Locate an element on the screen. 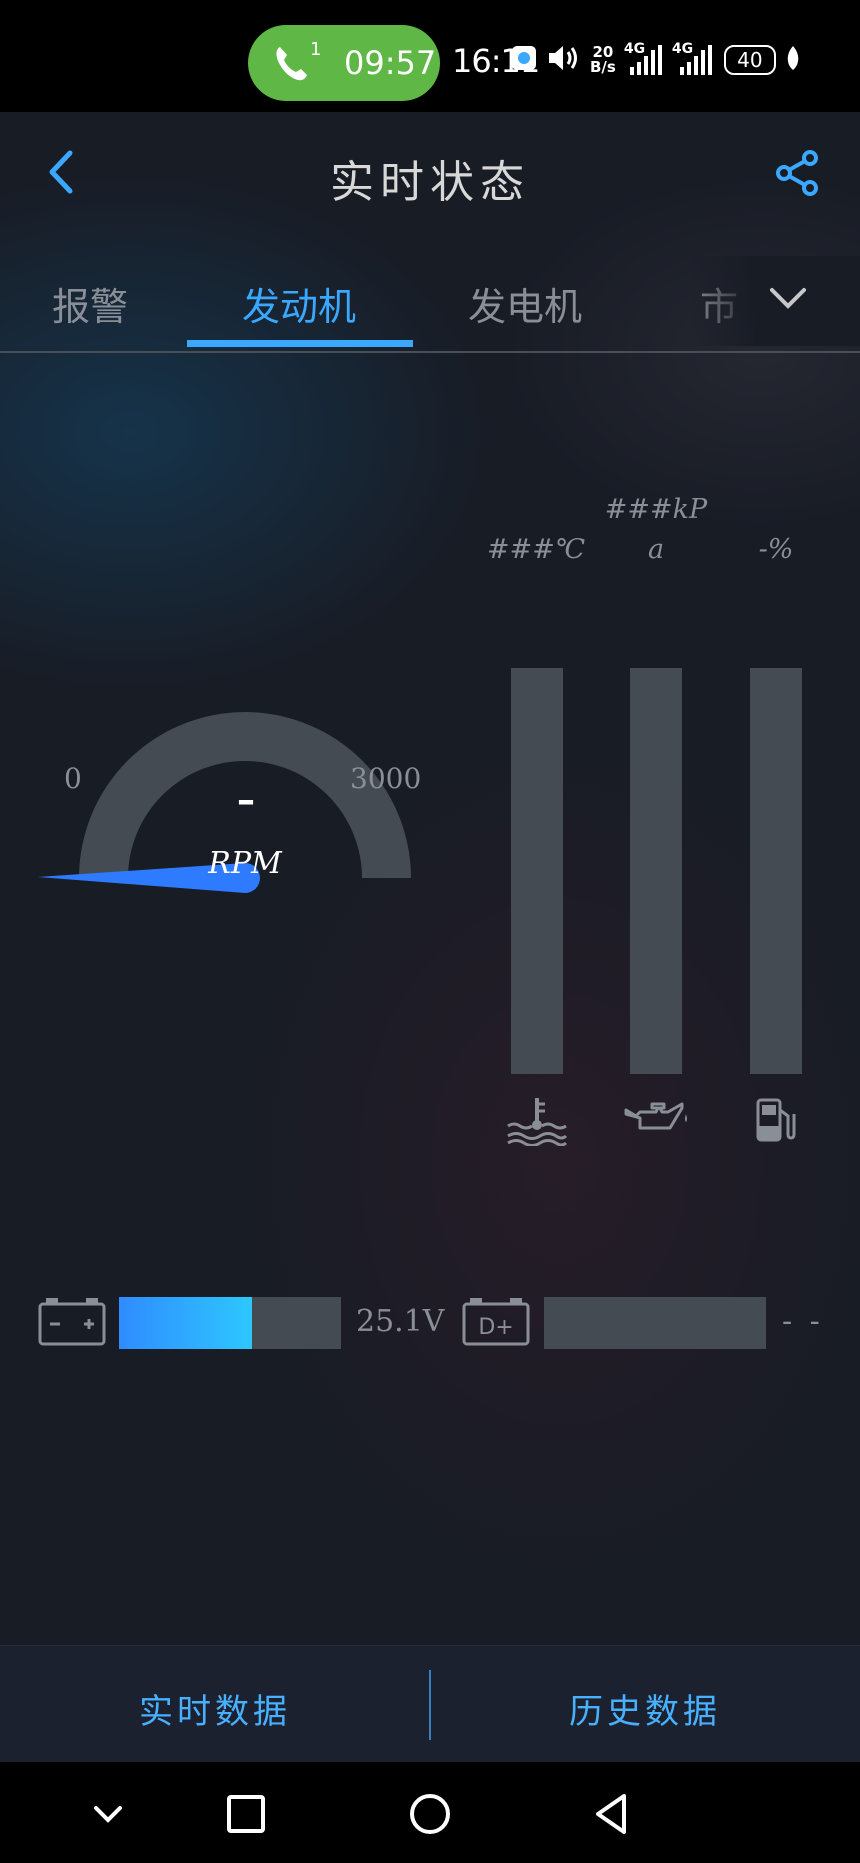  d-plus-icon: D+ is located at coordinates (496, 1323).